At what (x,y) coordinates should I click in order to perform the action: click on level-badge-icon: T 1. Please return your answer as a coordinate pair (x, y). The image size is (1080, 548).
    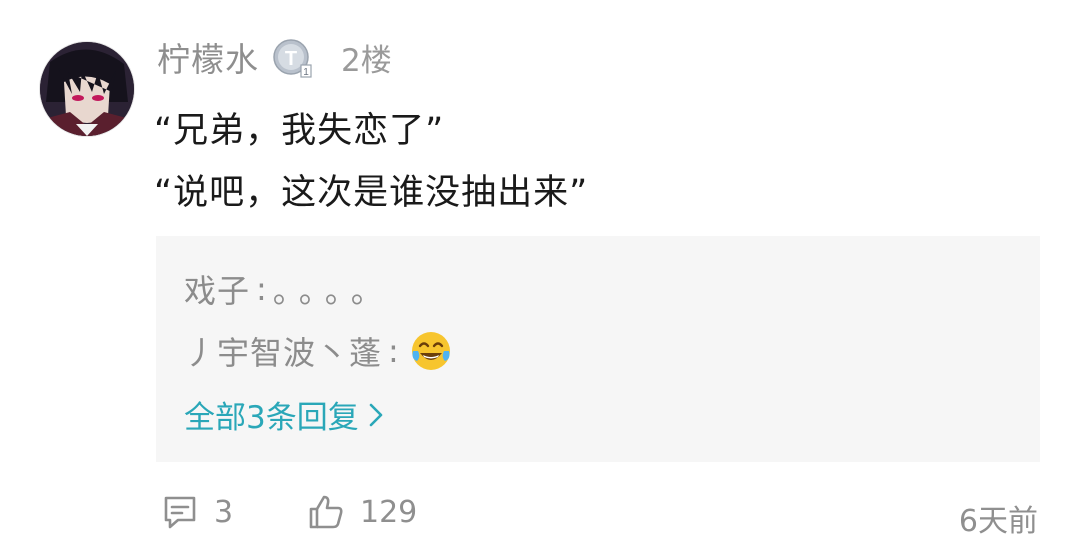
    Looking at the image, I should click on (293, 57).